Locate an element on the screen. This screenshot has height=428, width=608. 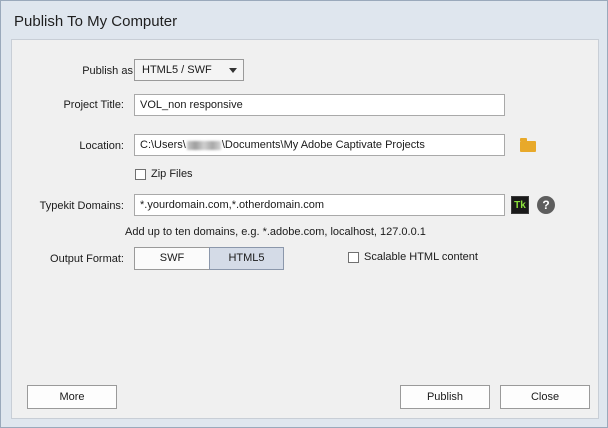
zip-files-label: Zip Files is located at coordinates (172, 174).